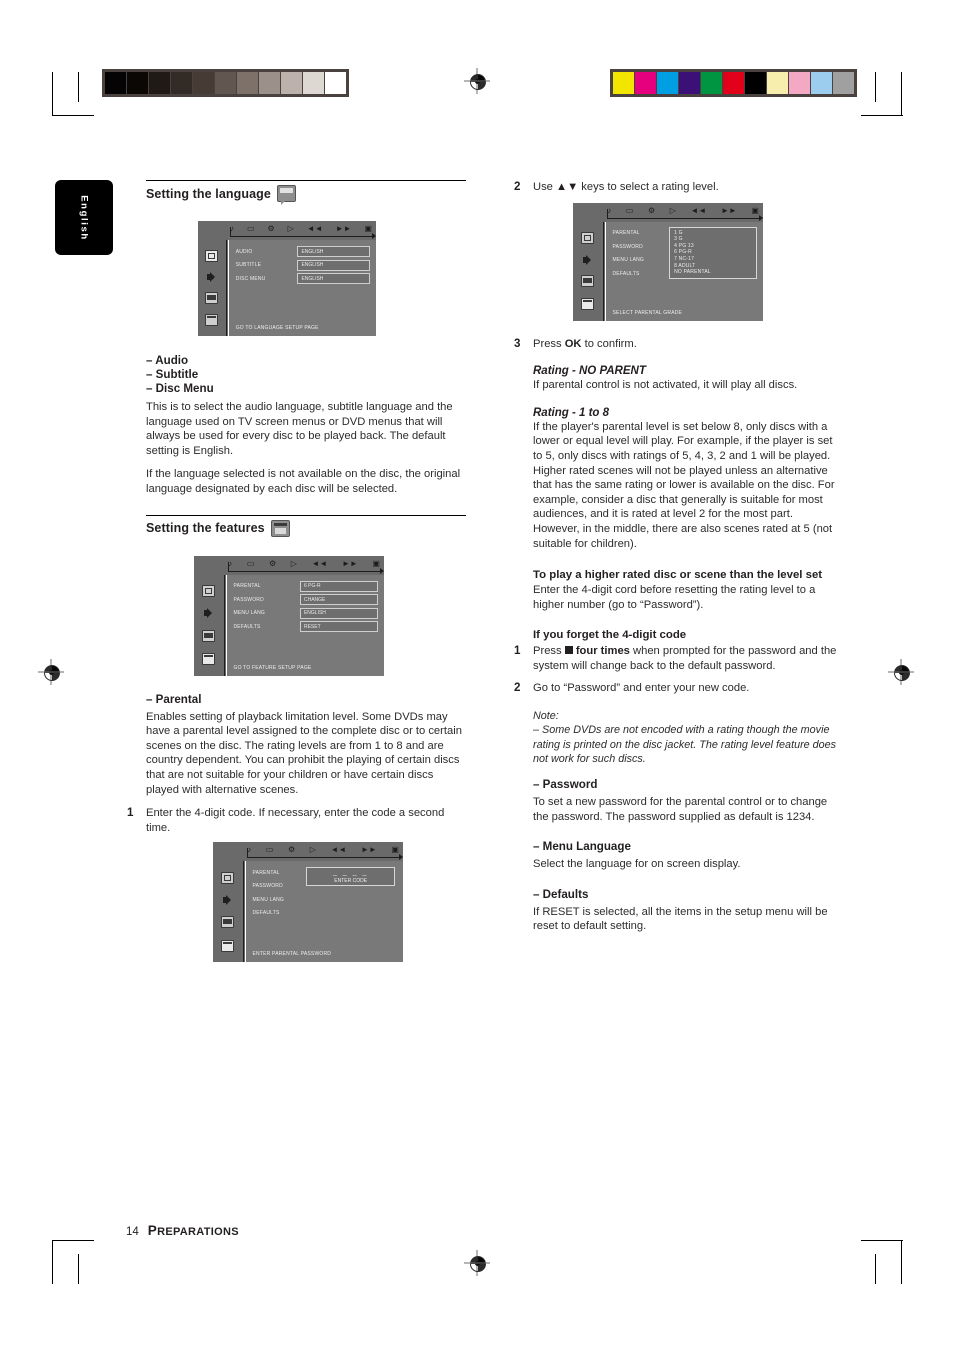  What do you see at coordinates (715, 239) in the screenshot?
I see `rating-option: 3 G` at bounding box center [715, 239].